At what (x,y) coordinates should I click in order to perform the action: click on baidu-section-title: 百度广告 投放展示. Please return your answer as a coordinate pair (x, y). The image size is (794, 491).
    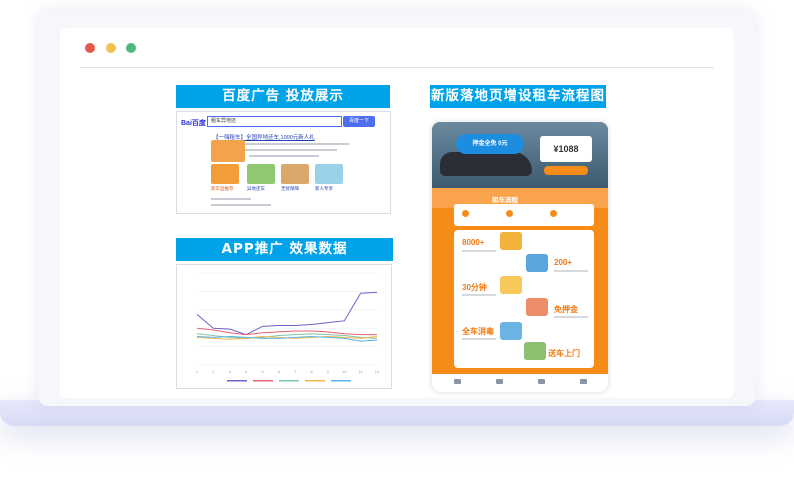
    Looking at the image, I should click on (283, 96).